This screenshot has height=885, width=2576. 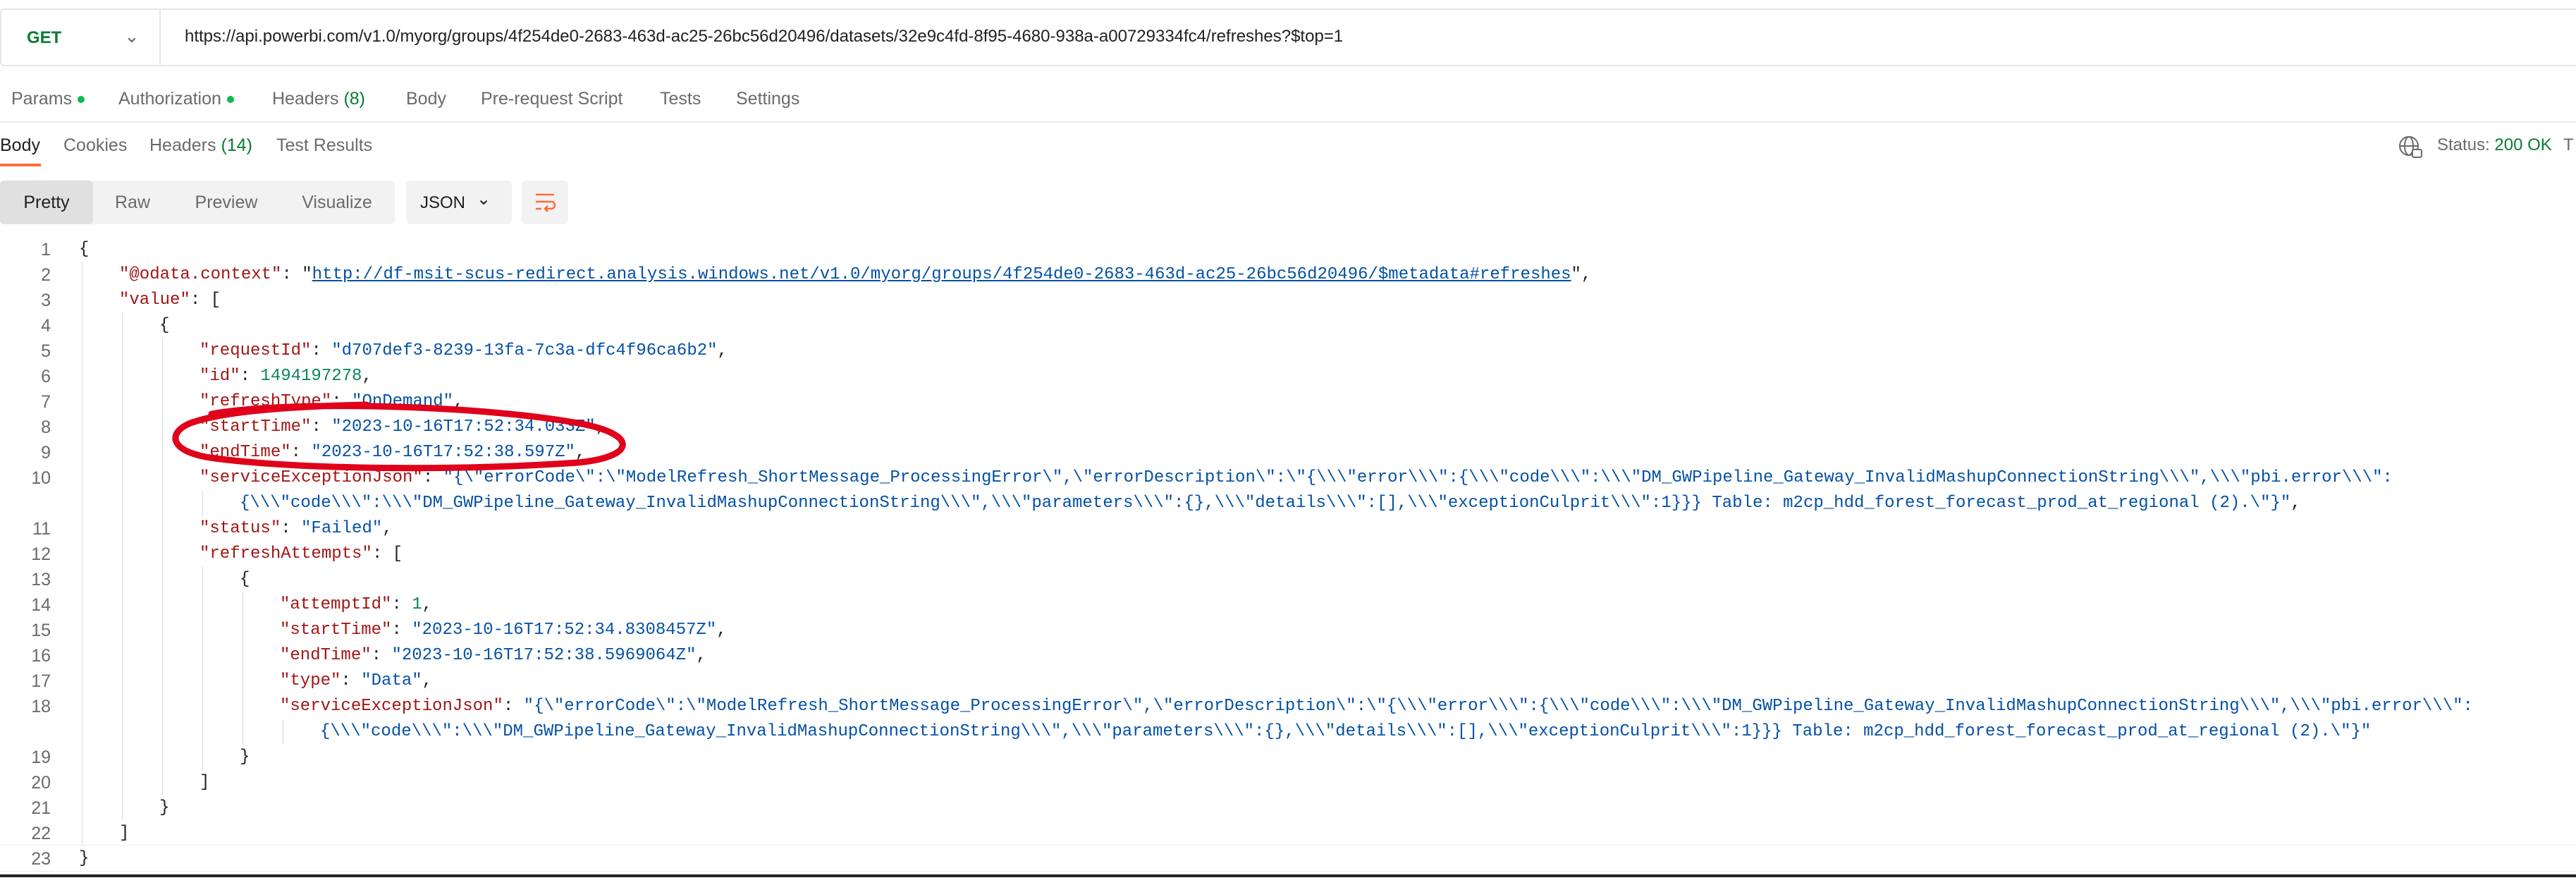 What do you see at coordinates (46, 203) in the screenshot?
I see `view-pretty-button: Pretty` at bounding box center [46, 203].